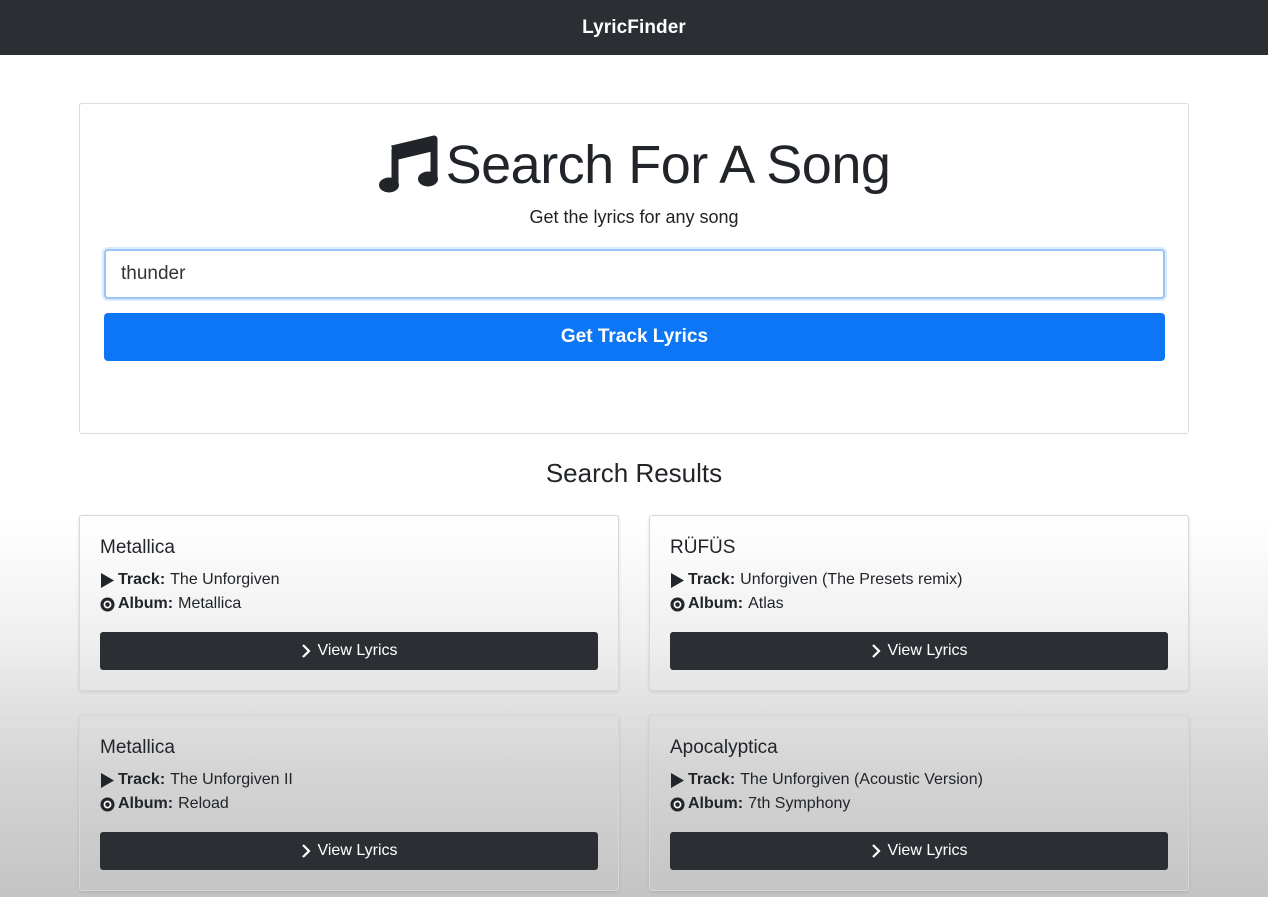 The height and width of the screenshot is (897, 1268). What do you see at coordinates (634, 337) in the screenshot?
I see `get-track-lyrics-button: Get Track Lyrics` at bounding box center [634, 337].